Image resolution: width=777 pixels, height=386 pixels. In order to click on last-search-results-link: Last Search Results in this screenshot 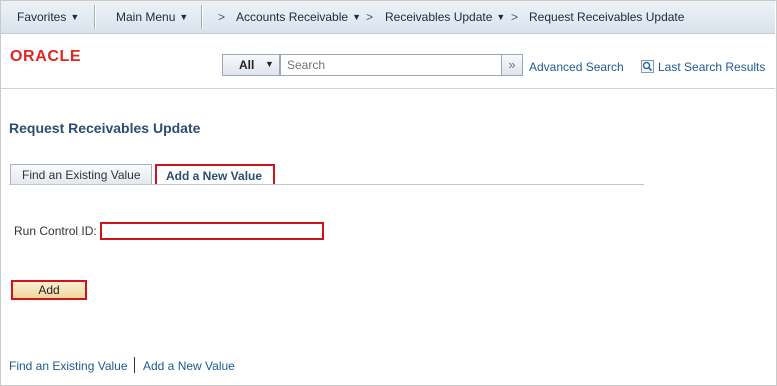, I will do `click(711, 67)`.